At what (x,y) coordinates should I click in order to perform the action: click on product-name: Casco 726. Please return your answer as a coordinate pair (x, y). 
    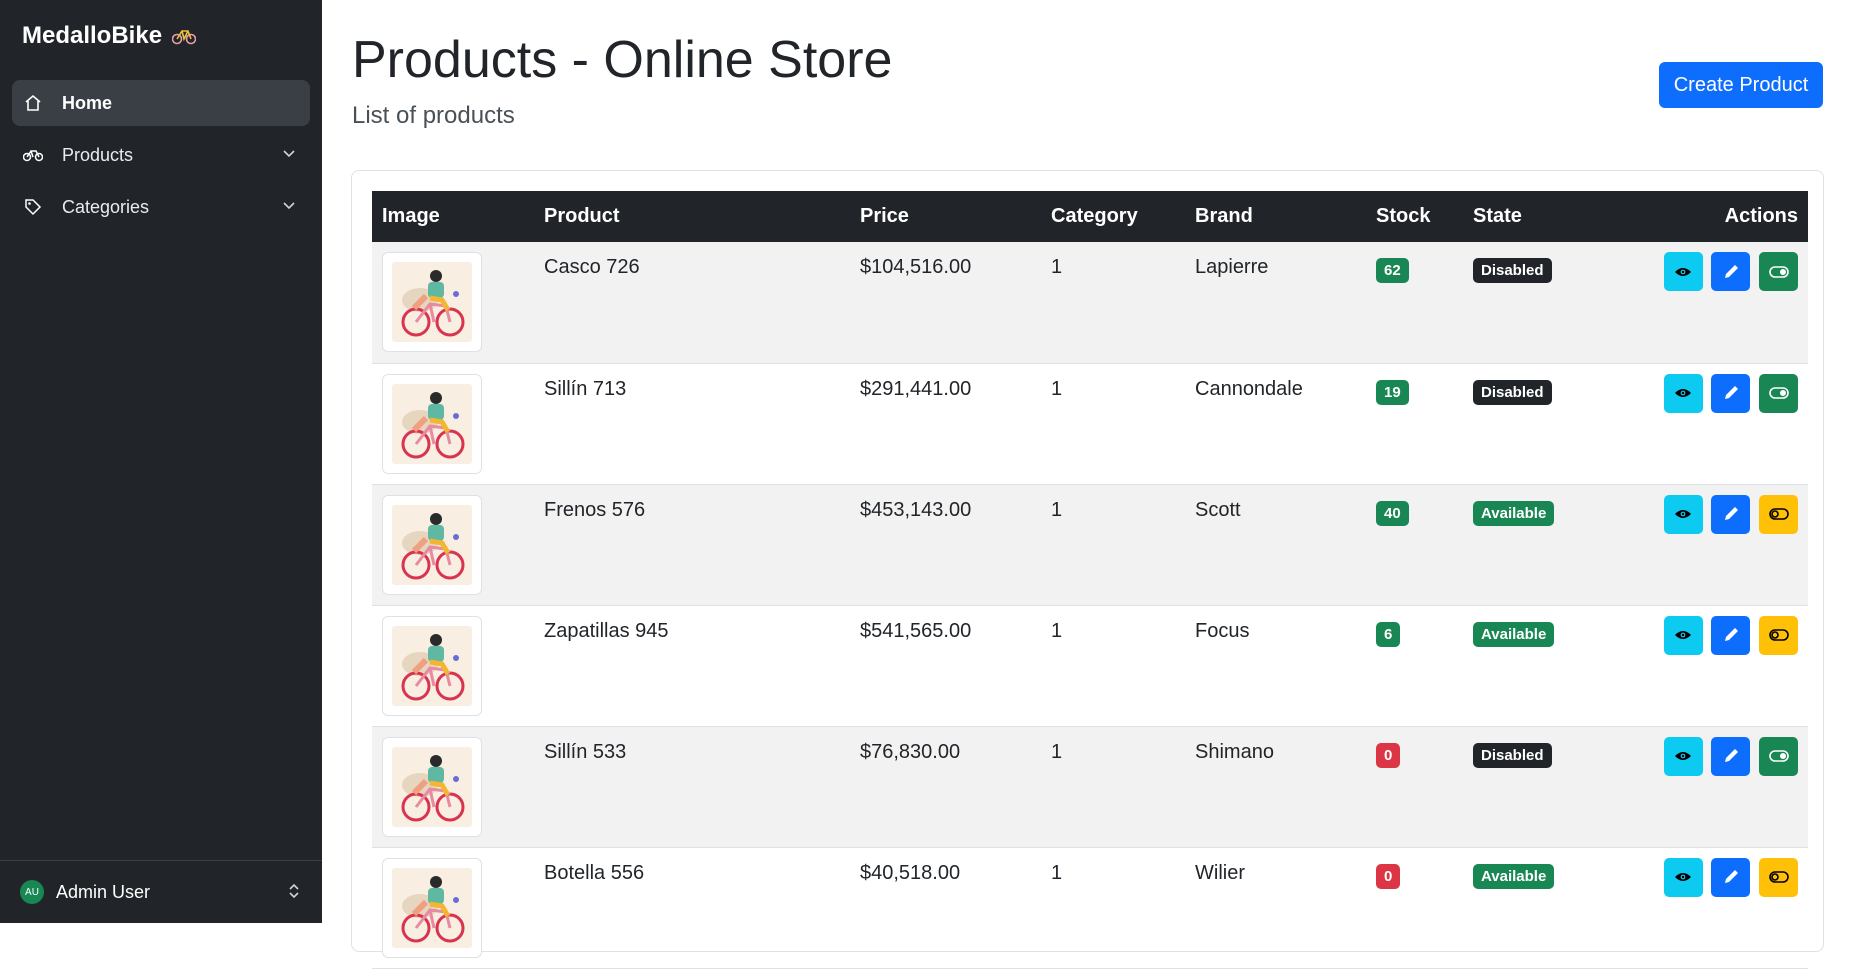
    Looking at the image, I should click on (592, 267).